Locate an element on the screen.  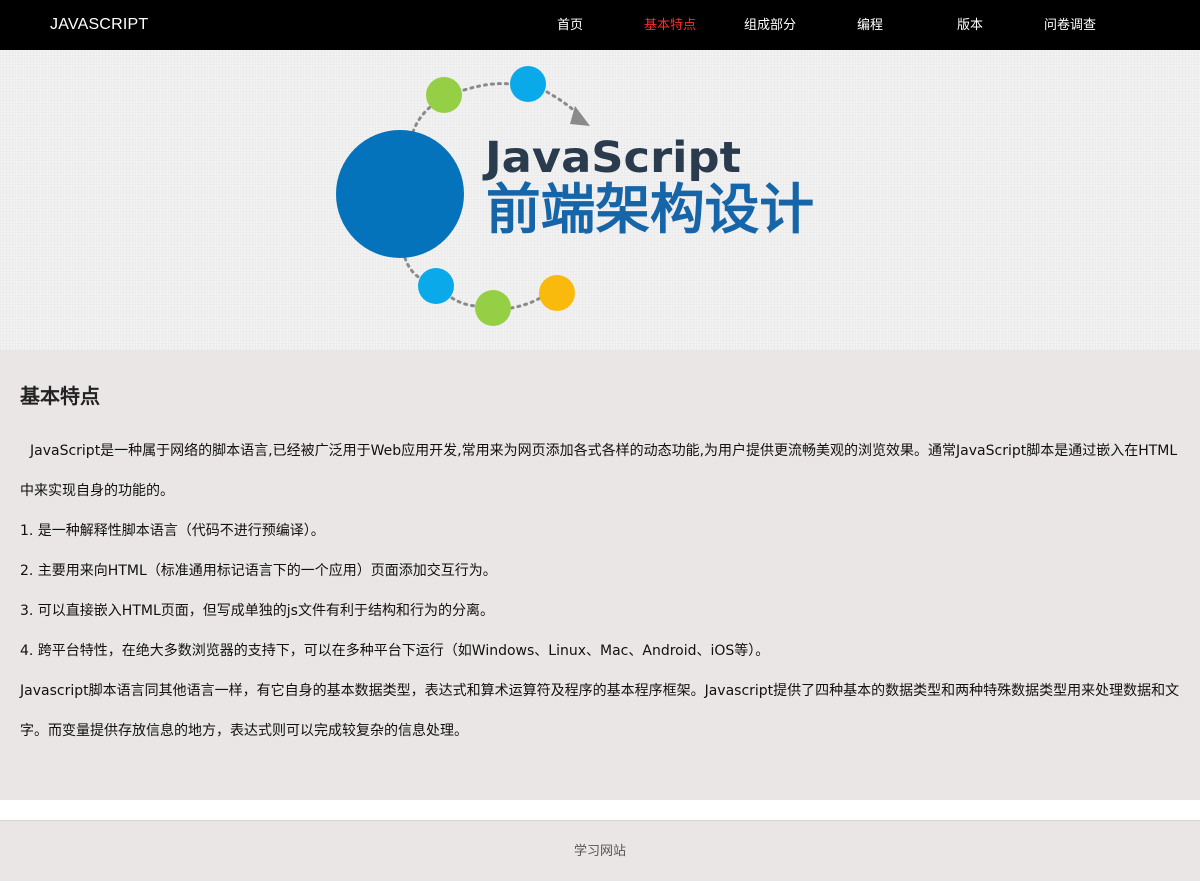
feature-point-3: 3. 可以直接嵌入HTML页面，但写成单独的js文件有利于结构和行为的分离。 is located at coordinates (257, 611).